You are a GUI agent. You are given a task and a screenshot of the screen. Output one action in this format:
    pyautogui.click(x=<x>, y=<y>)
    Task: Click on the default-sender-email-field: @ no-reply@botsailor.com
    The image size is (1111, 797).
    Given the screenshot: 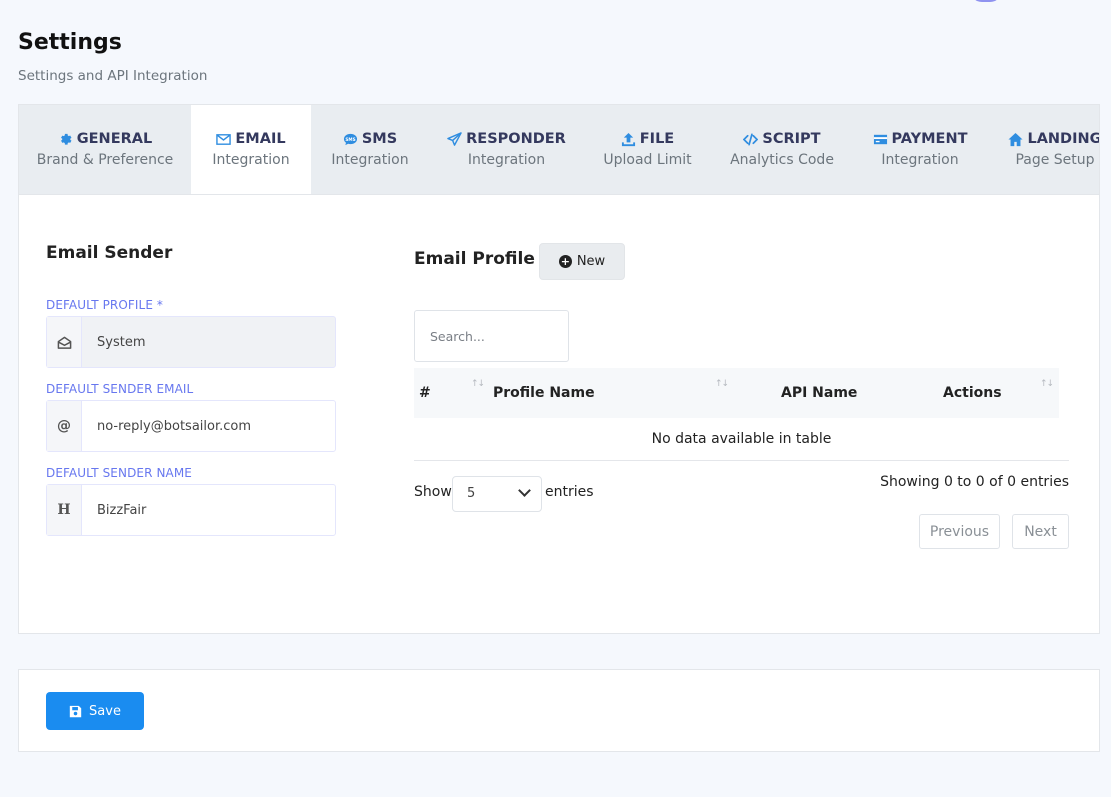 What is the action you would take?
    pyautogui.click(x=191, y=426)
    